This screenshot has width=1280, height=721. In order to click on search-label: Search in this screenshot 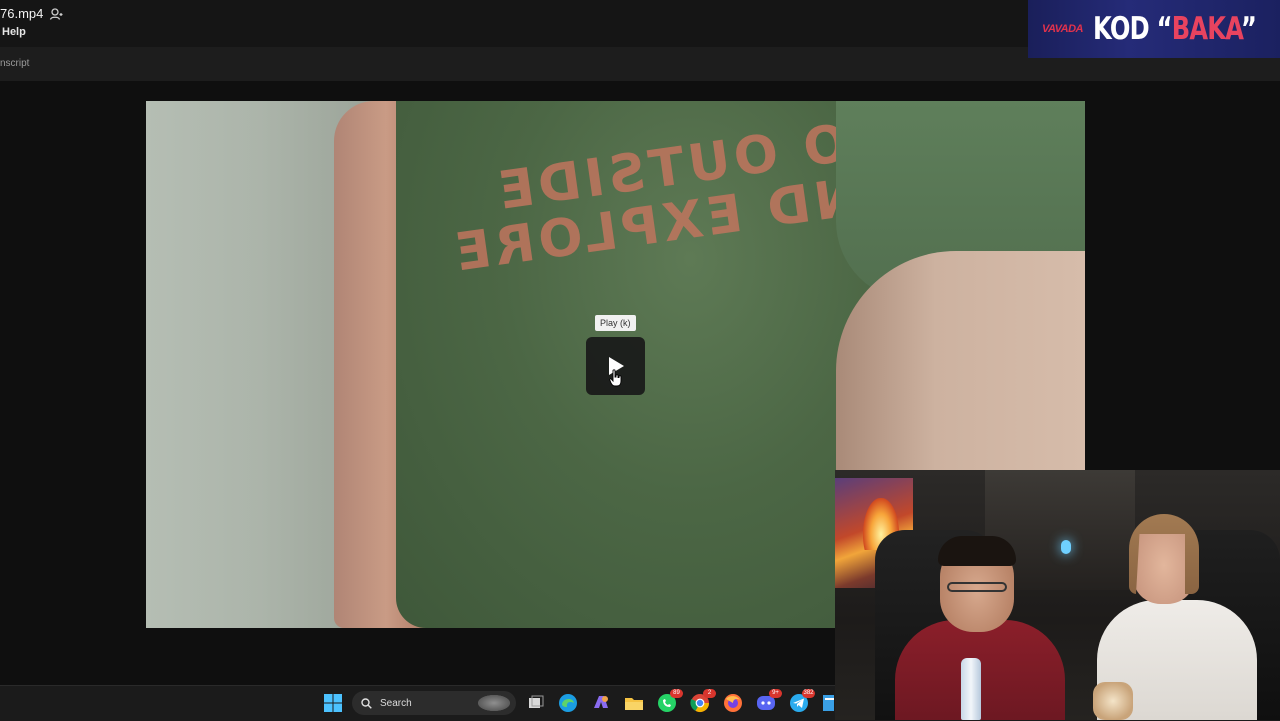, I will do `click(396, 703)`.